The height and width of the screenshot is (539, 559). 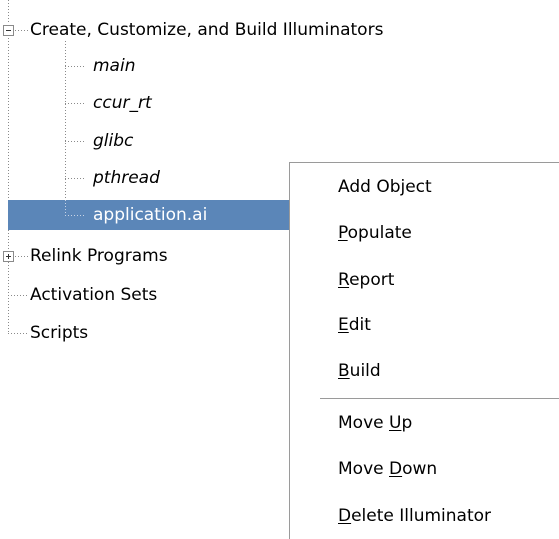 I want to click on tree-node-pthread: pthread, so click(x=126, y=178).